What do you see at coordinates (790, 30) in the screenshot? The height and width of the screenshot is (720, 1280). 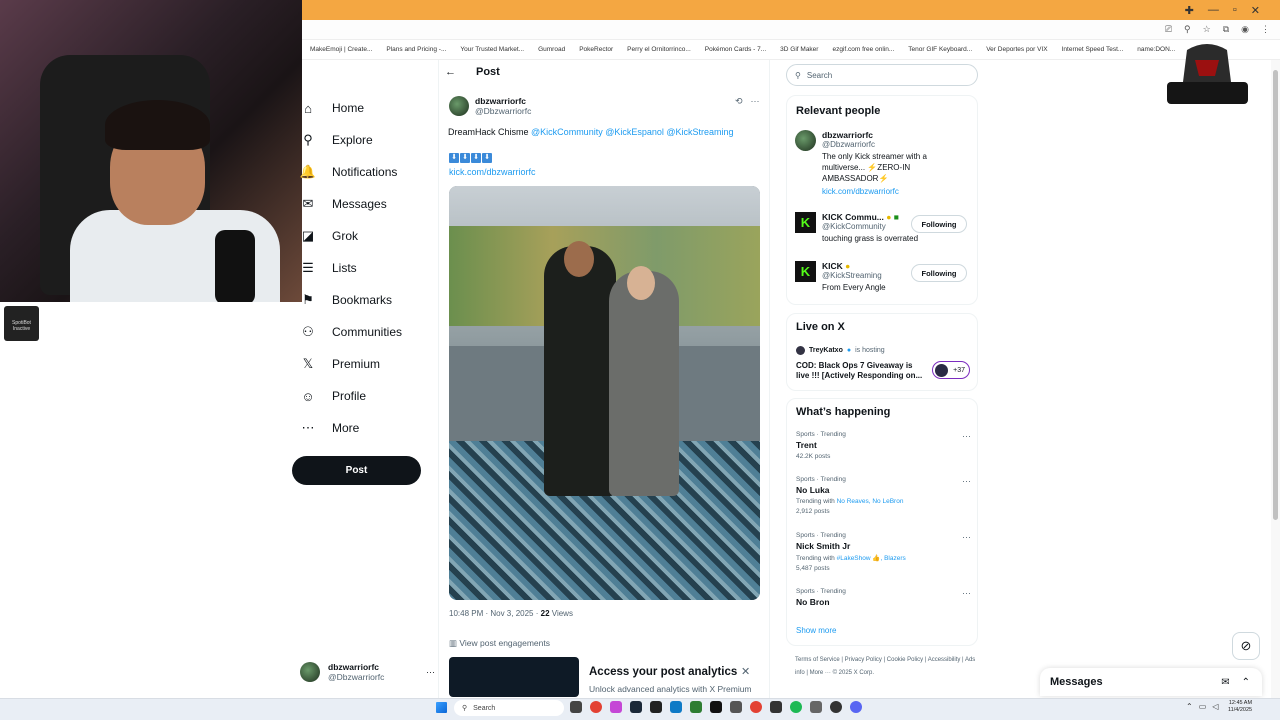 I see `address-bar` at bounding box center [790, 30].